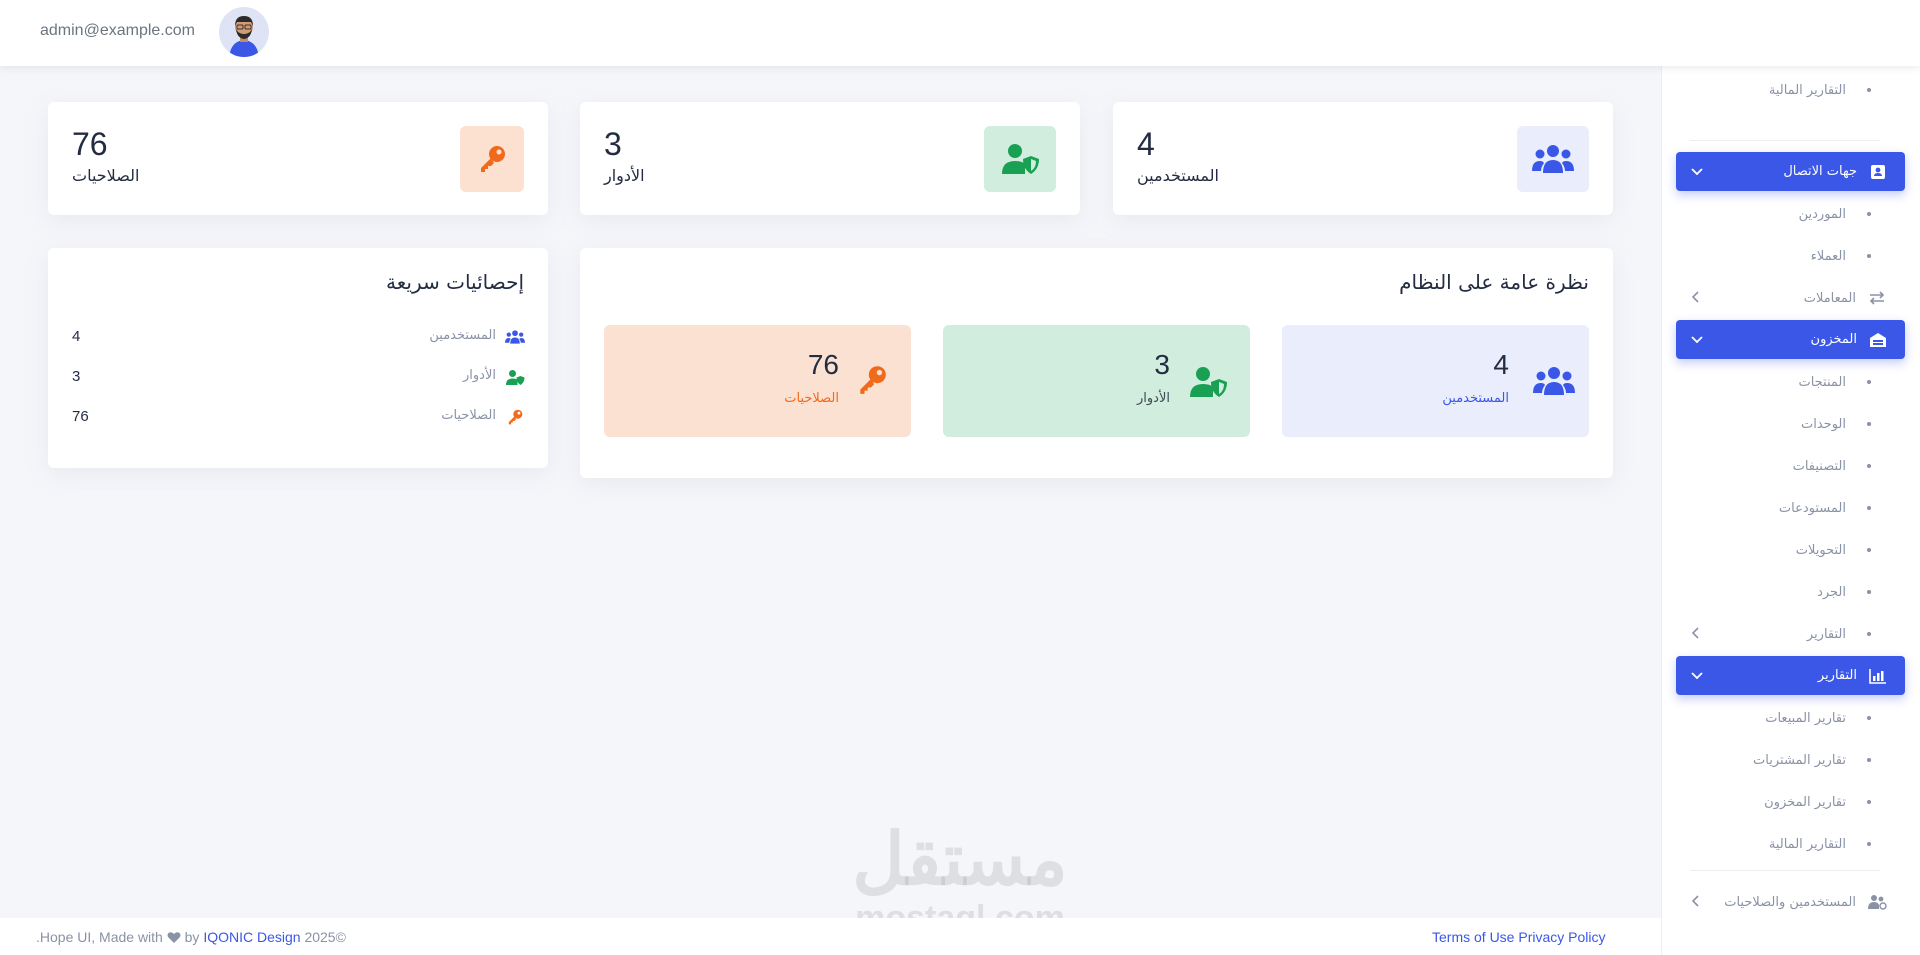  I want to click on sidebar-item-label: الموردين, so click(1822, 214).